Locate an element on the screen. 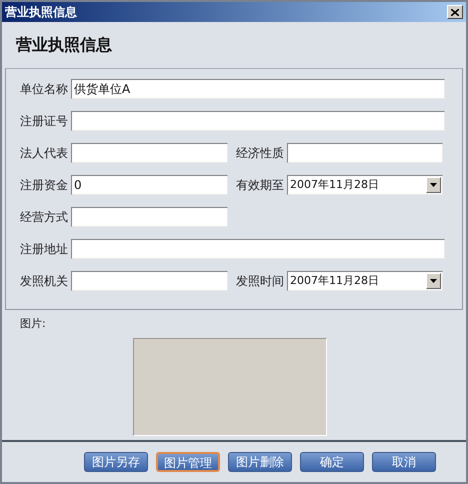  close-button is located at coordinates (455, 12).